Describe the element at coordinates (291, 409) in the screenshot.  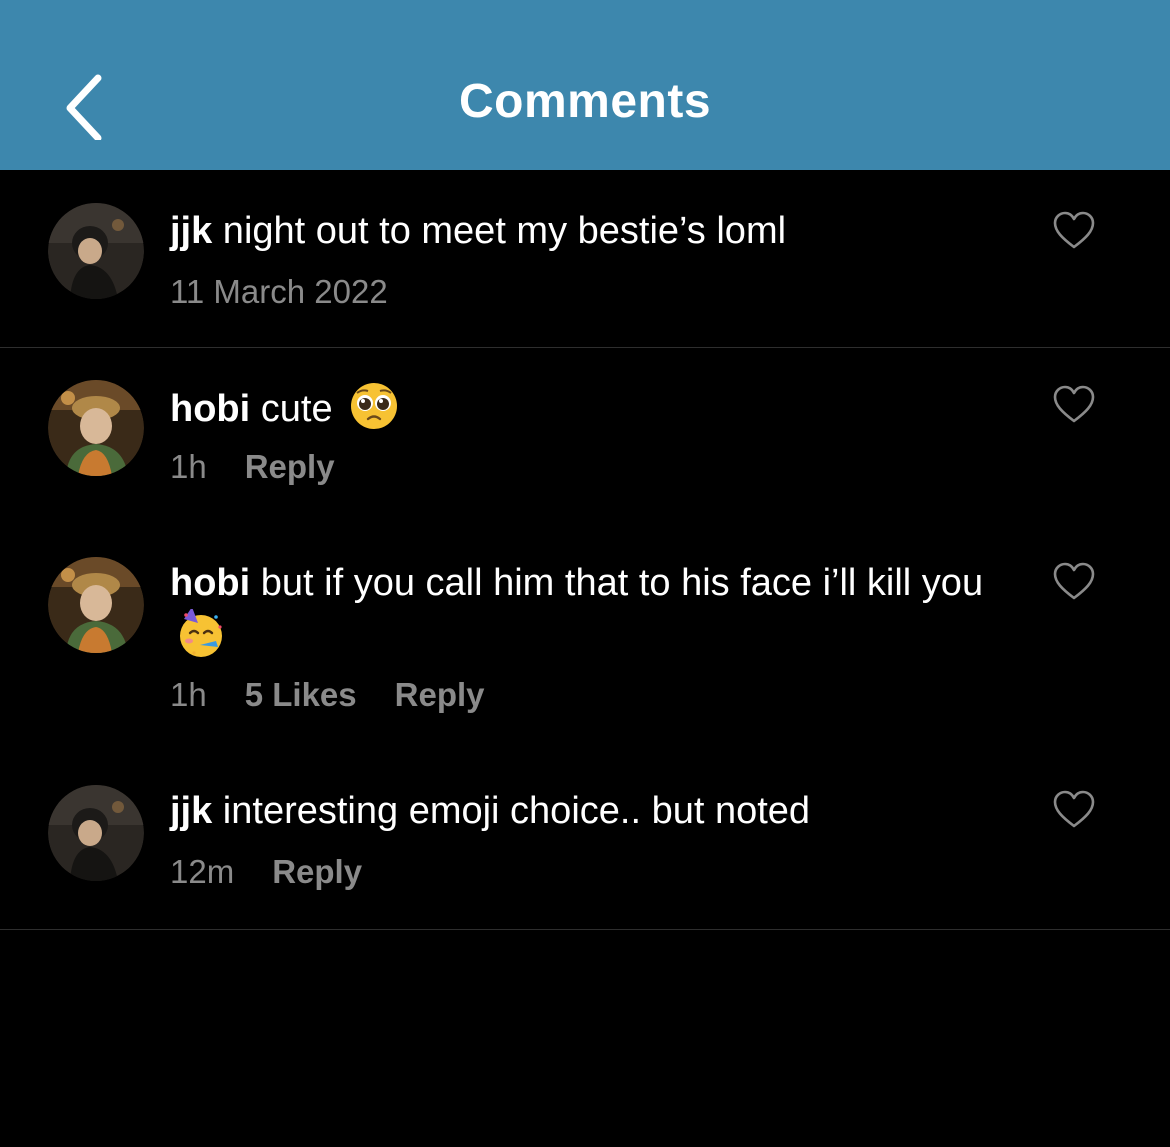
I see `comment-body: cute` at that location.